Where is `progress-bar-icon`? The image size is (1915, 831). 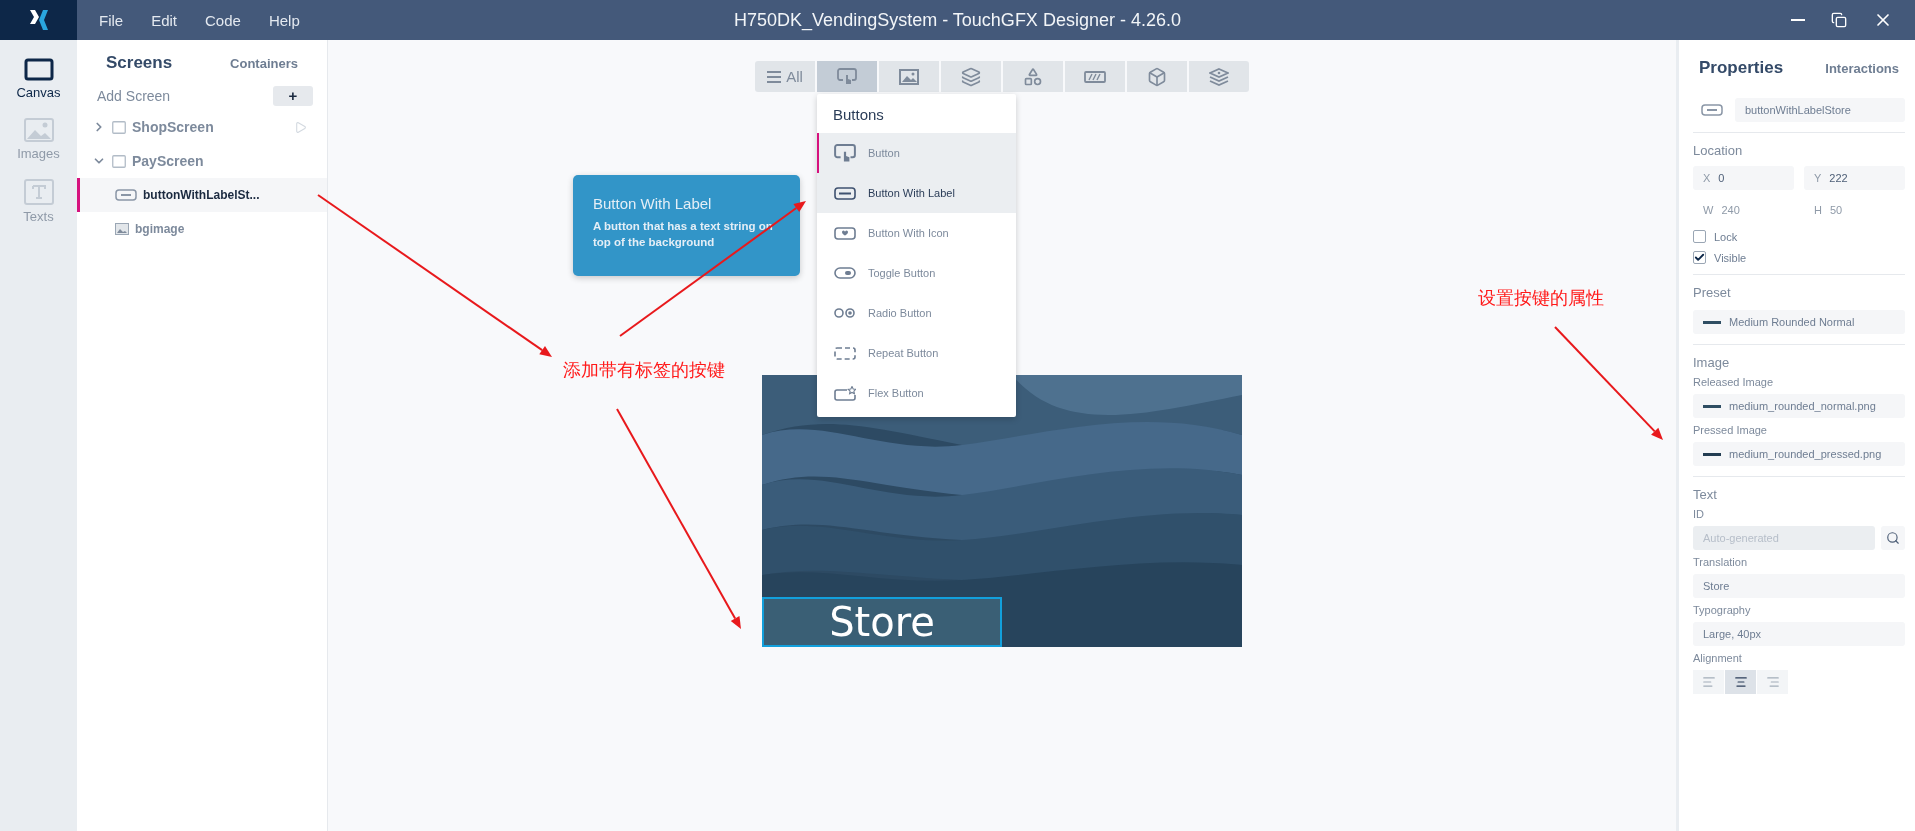 progress-bar-icon is located at coordinates (1095, 76).